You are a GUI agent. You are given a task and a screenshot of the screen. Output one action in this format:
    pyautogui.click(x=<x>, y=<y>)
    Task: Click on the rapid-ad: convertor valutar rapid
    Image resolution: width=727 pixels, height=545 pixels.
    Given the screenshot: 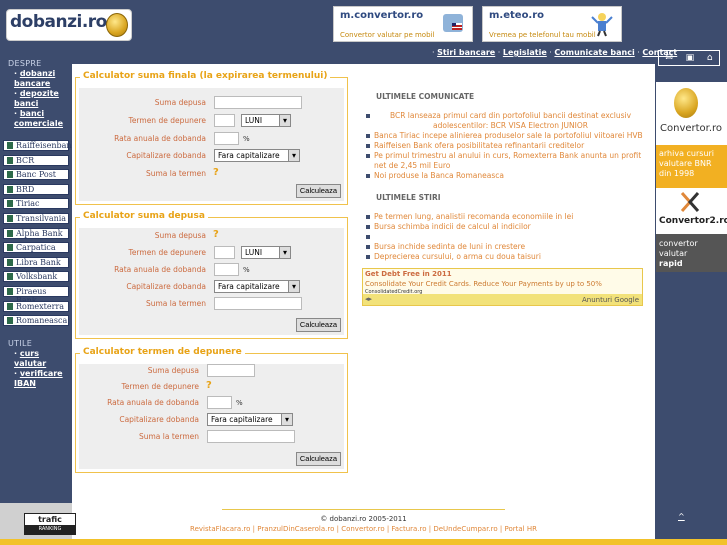 What is the action you would take?
    pyautogui.click(x=691, y=253)
    